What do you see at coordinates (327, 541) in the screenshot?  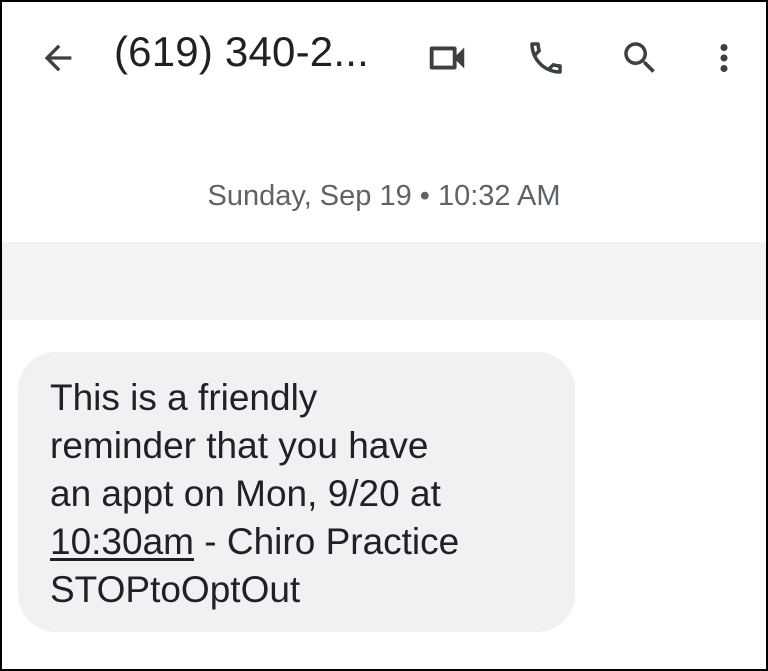 I see `message-line-rest: - Chiro Practice` at bounding box center [327, 541].